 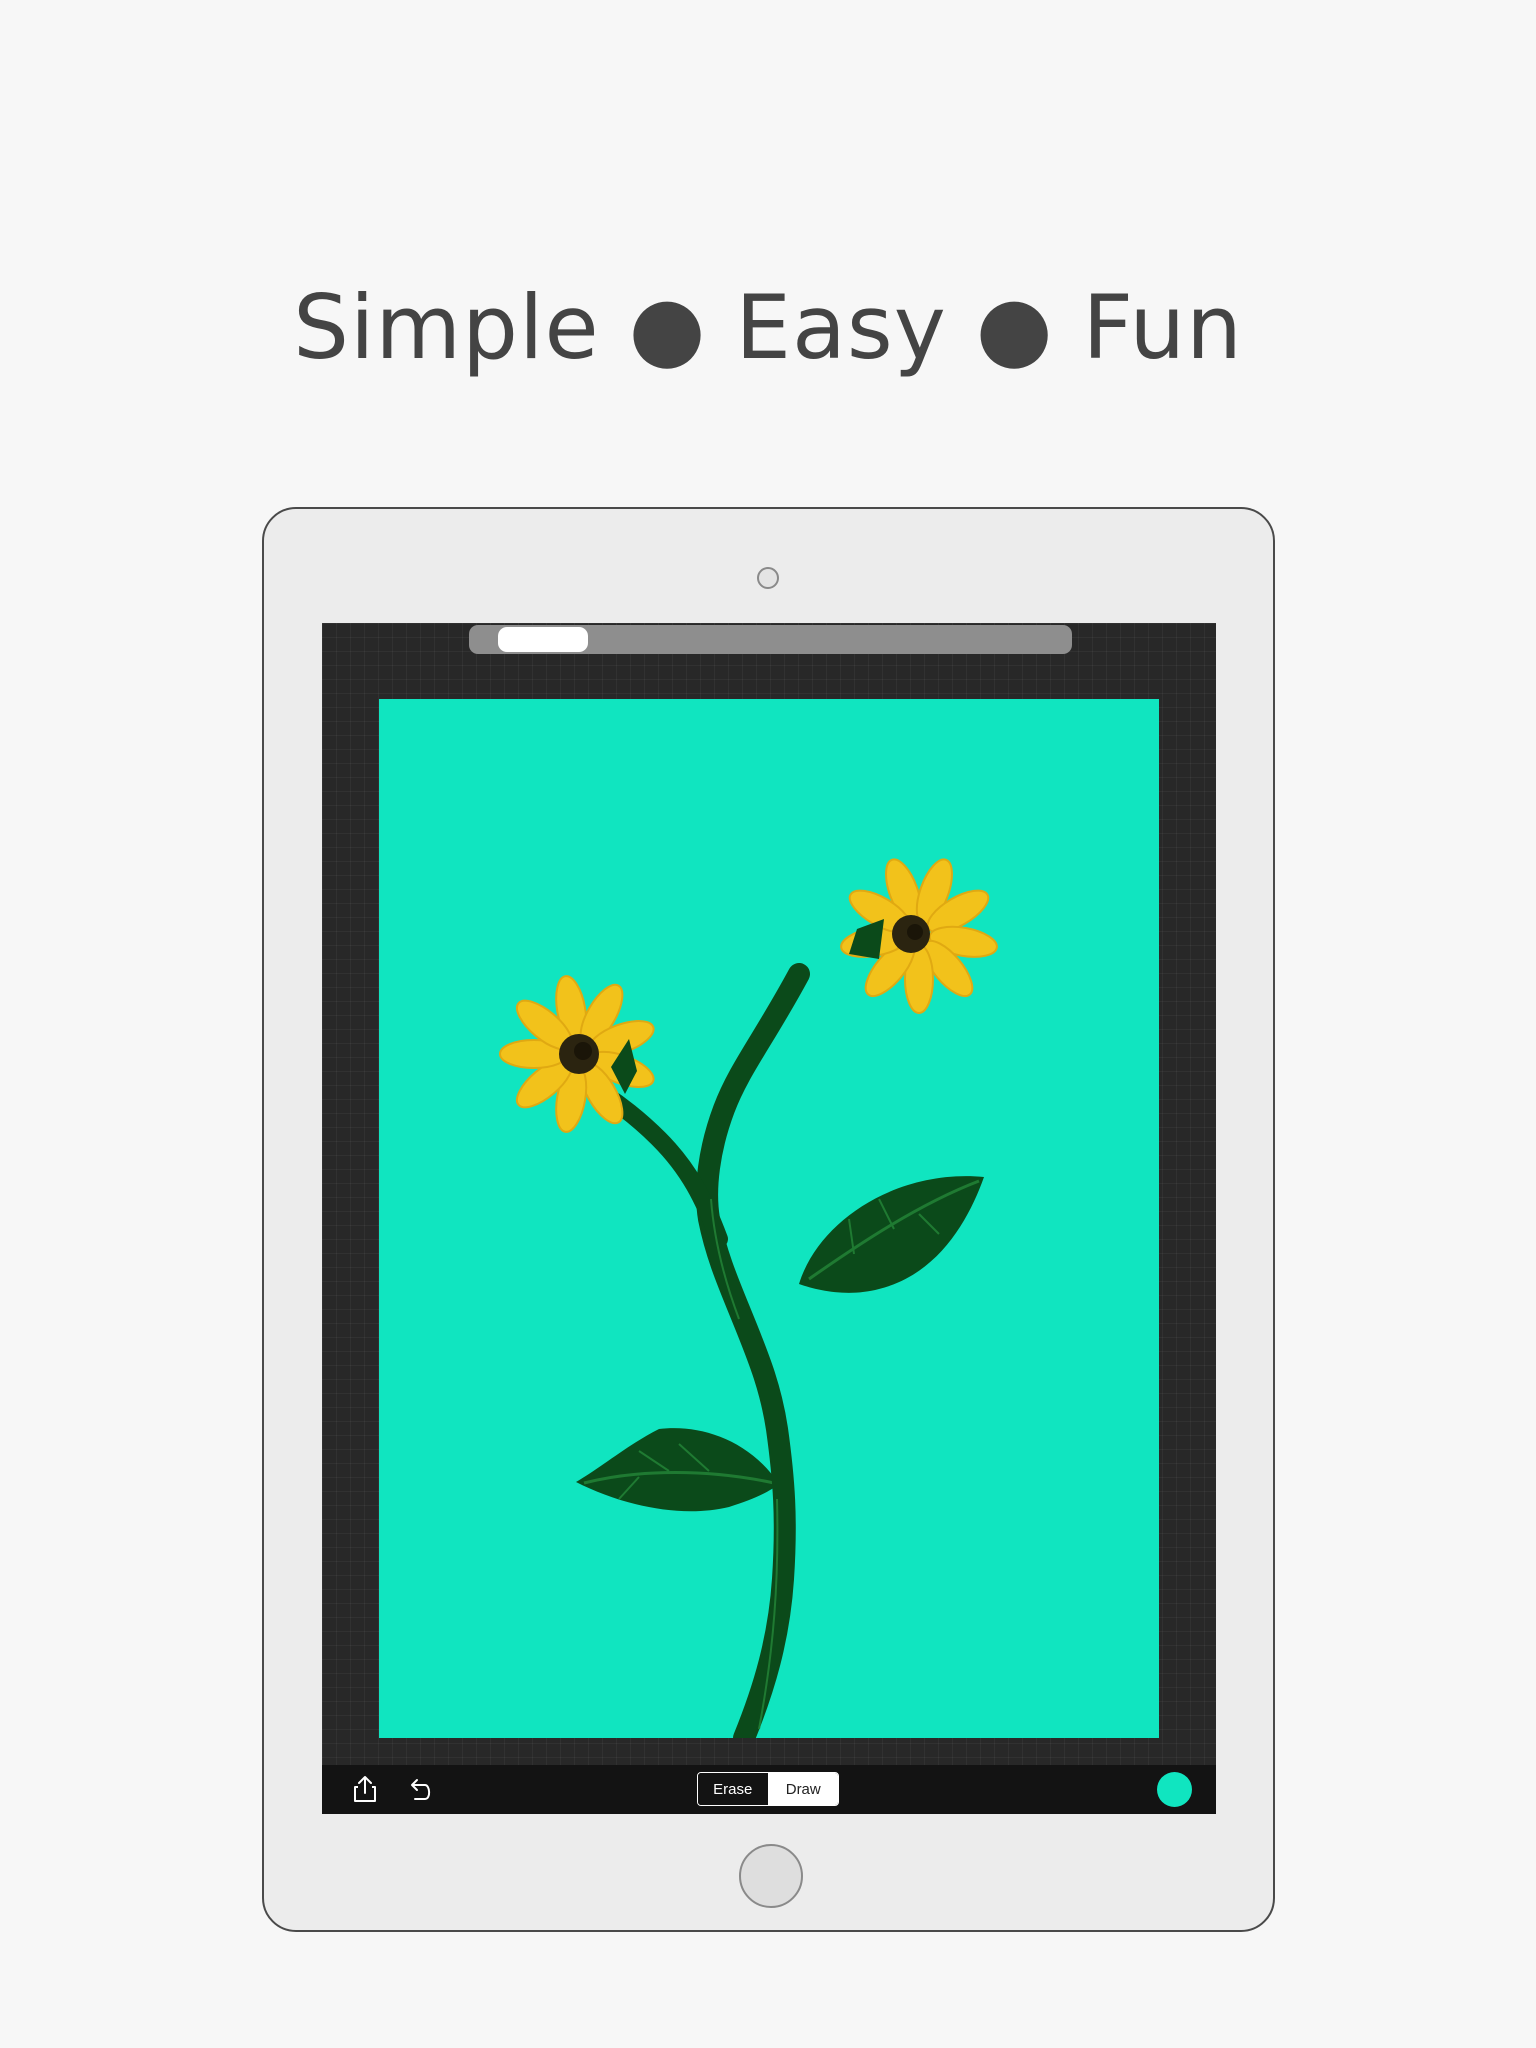 What do you see at coordinates (768, 327) in the screenshot?
I see `headline: Simple ● Easy ● Fun` at bounding box center [768, 327].